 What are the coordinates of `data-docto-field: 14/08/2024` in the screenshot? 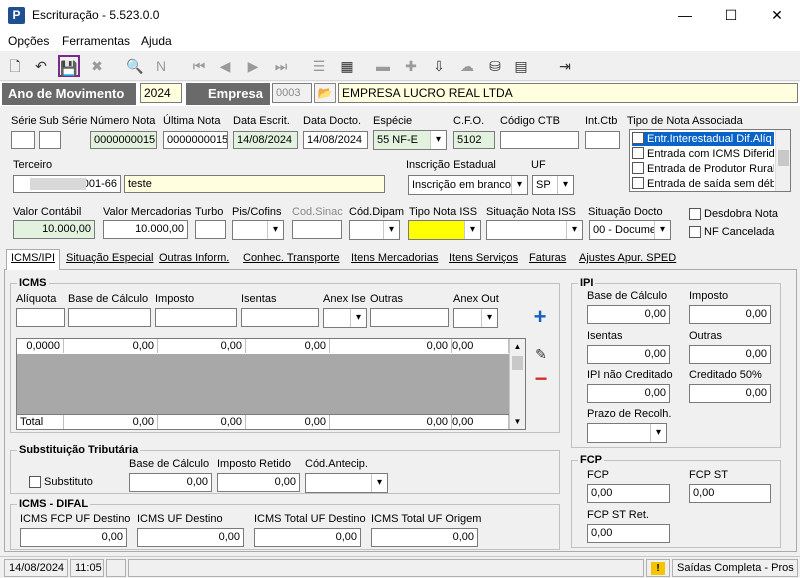 It's located at (335, 140).